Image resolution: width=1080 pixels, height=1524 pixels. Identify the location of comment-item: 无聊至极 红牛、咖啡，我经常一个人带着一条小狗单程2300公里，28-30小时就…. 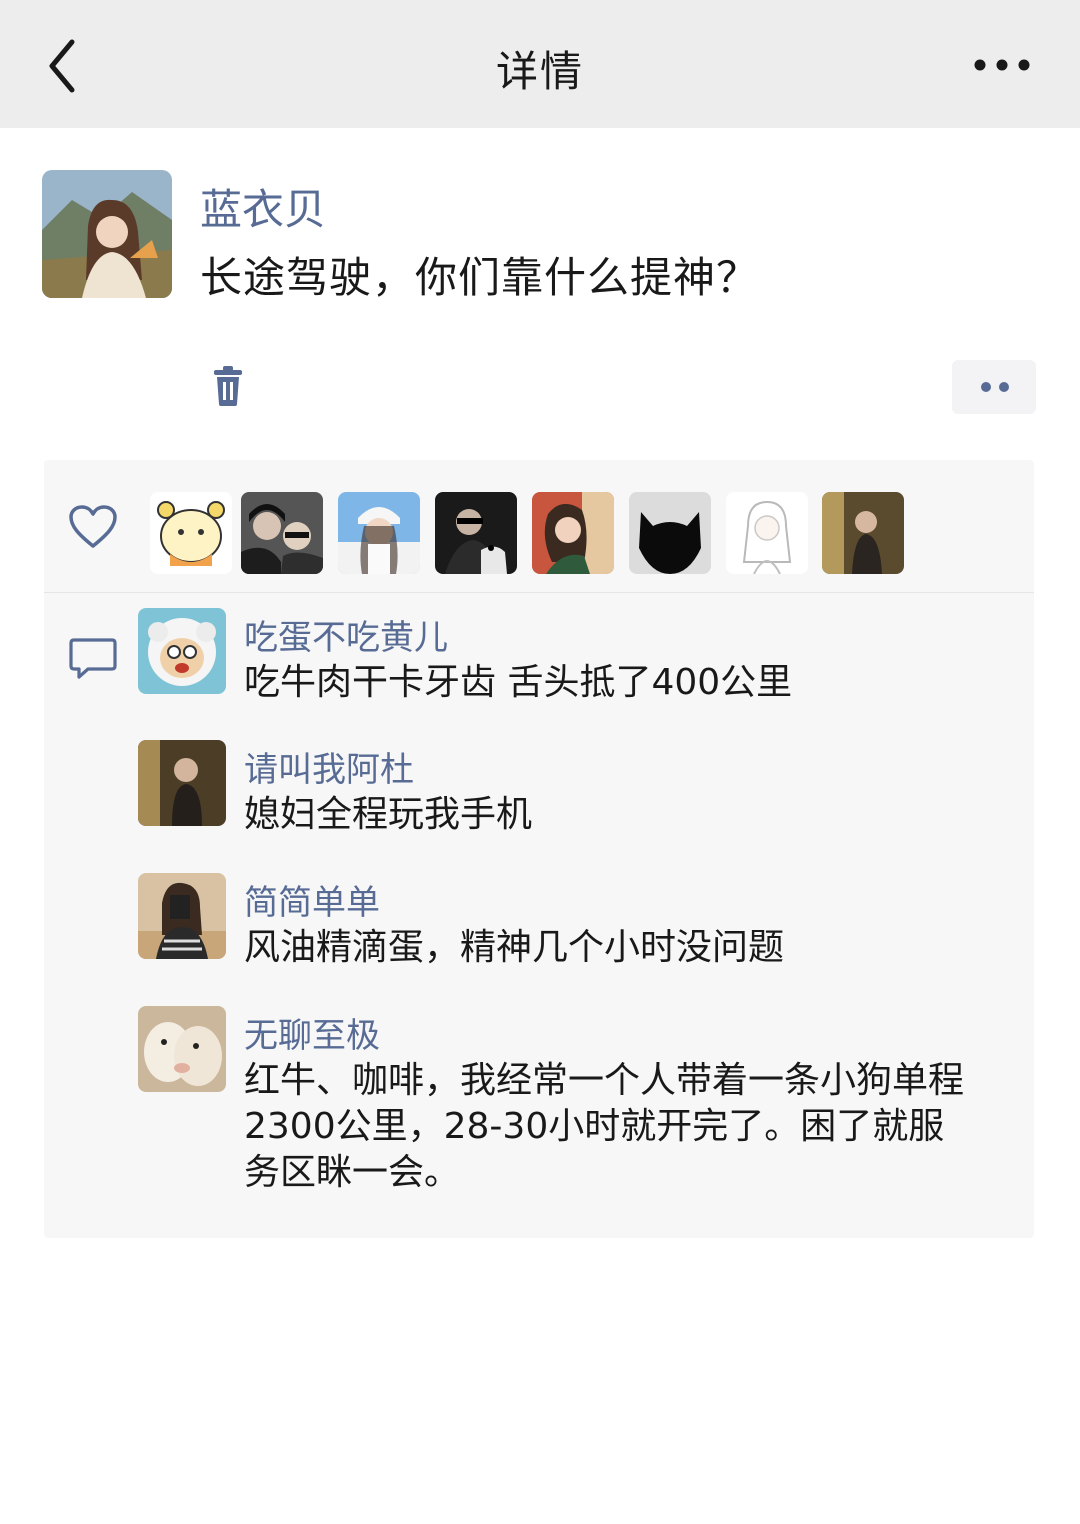
(583, 1116).